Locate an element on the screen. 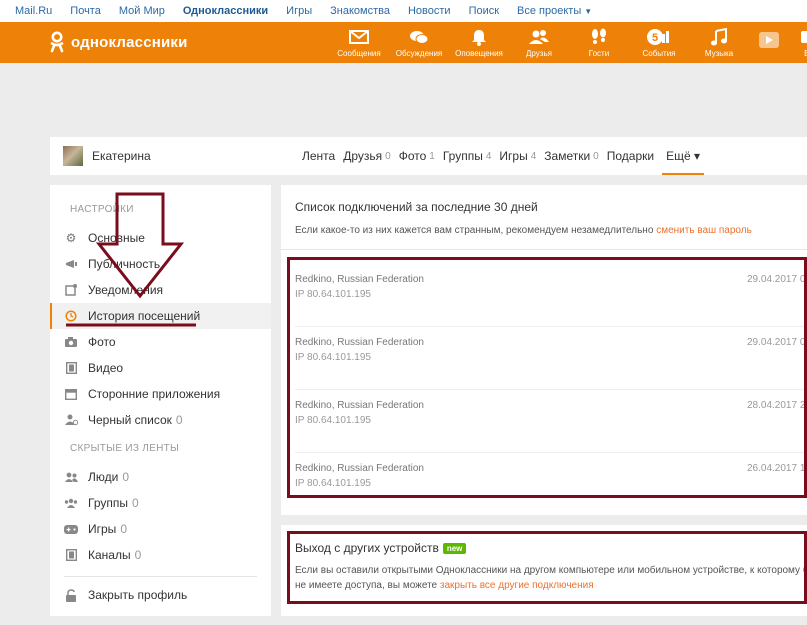 The width and height of the screenshot is (807, 625). notification-icon is located at coordinates (71, 290).